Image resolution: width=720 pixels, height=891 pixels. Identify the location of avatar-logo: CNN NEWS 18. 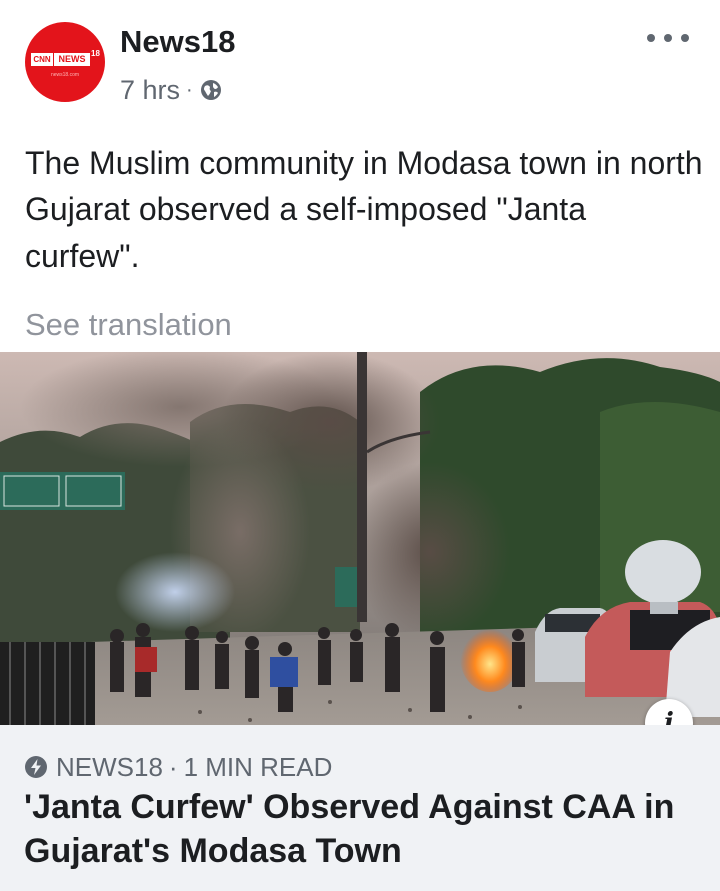
(65, 58).